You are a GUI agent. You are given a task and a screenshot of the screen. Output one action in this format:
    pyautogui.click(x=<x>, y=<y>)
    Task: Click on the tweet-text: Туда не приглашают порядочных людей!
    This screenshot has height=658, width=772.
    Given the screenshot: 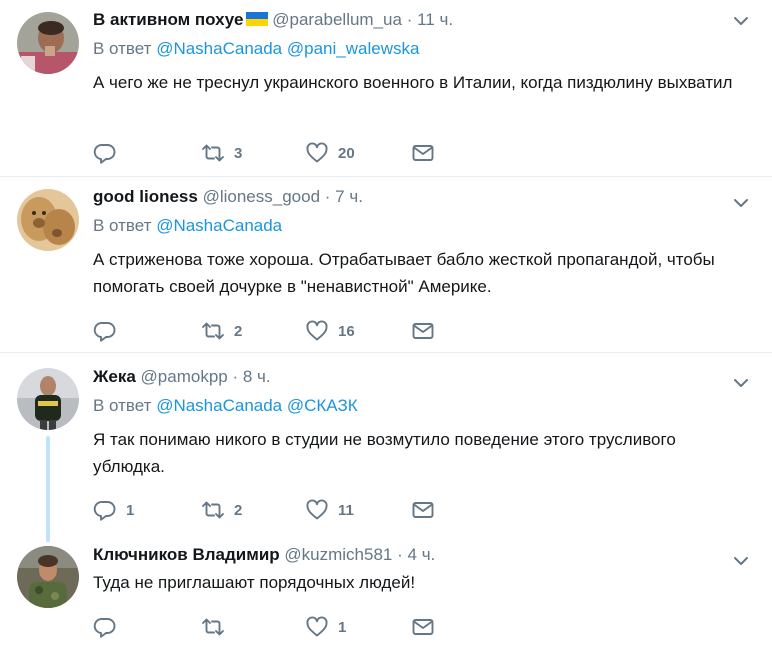 What is the action you would take?
    pyautogui.click(x=254, y=582)
    